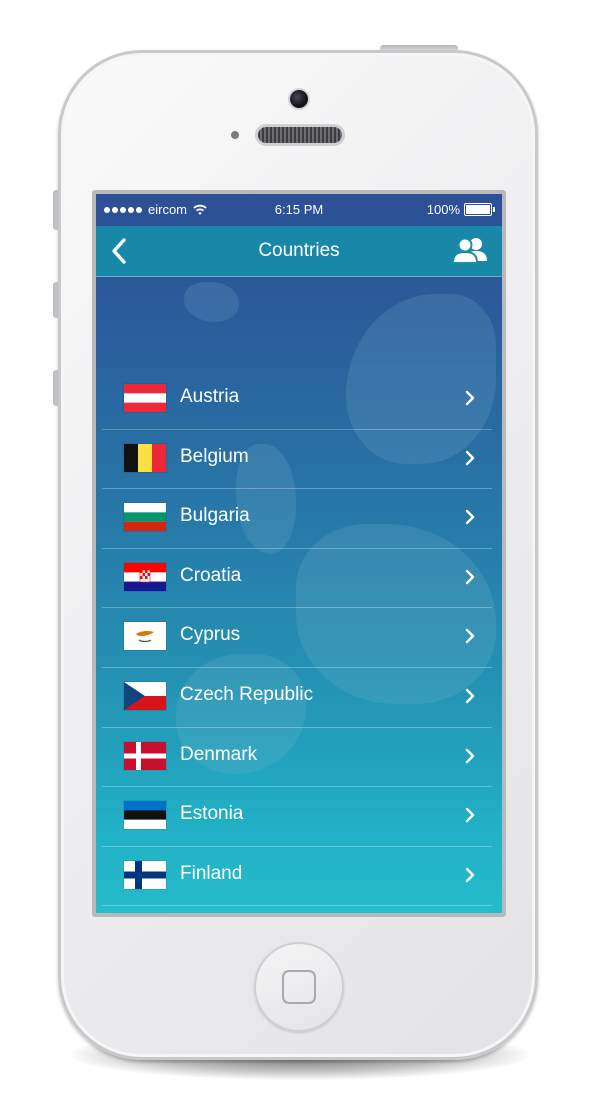 This screenshot has height=1116, width=600. I want to click on list-item-finland: Finland, so click(297, 877).